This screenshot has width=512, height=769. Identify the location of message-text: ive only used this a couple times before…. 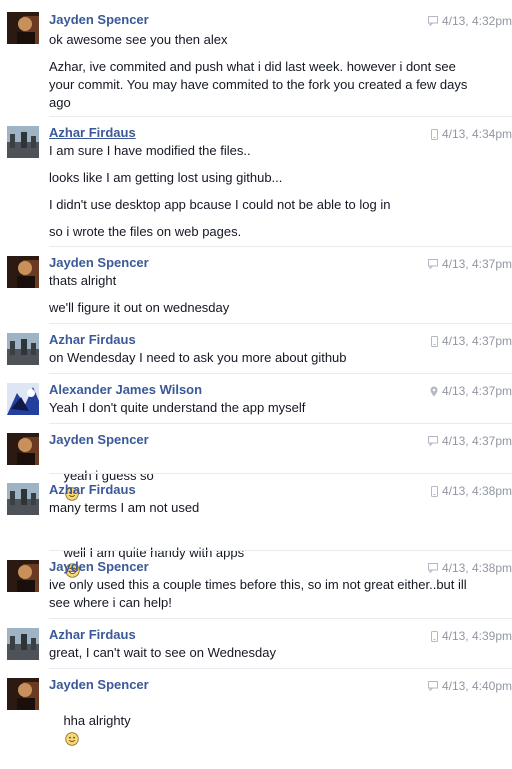
(260, 593).